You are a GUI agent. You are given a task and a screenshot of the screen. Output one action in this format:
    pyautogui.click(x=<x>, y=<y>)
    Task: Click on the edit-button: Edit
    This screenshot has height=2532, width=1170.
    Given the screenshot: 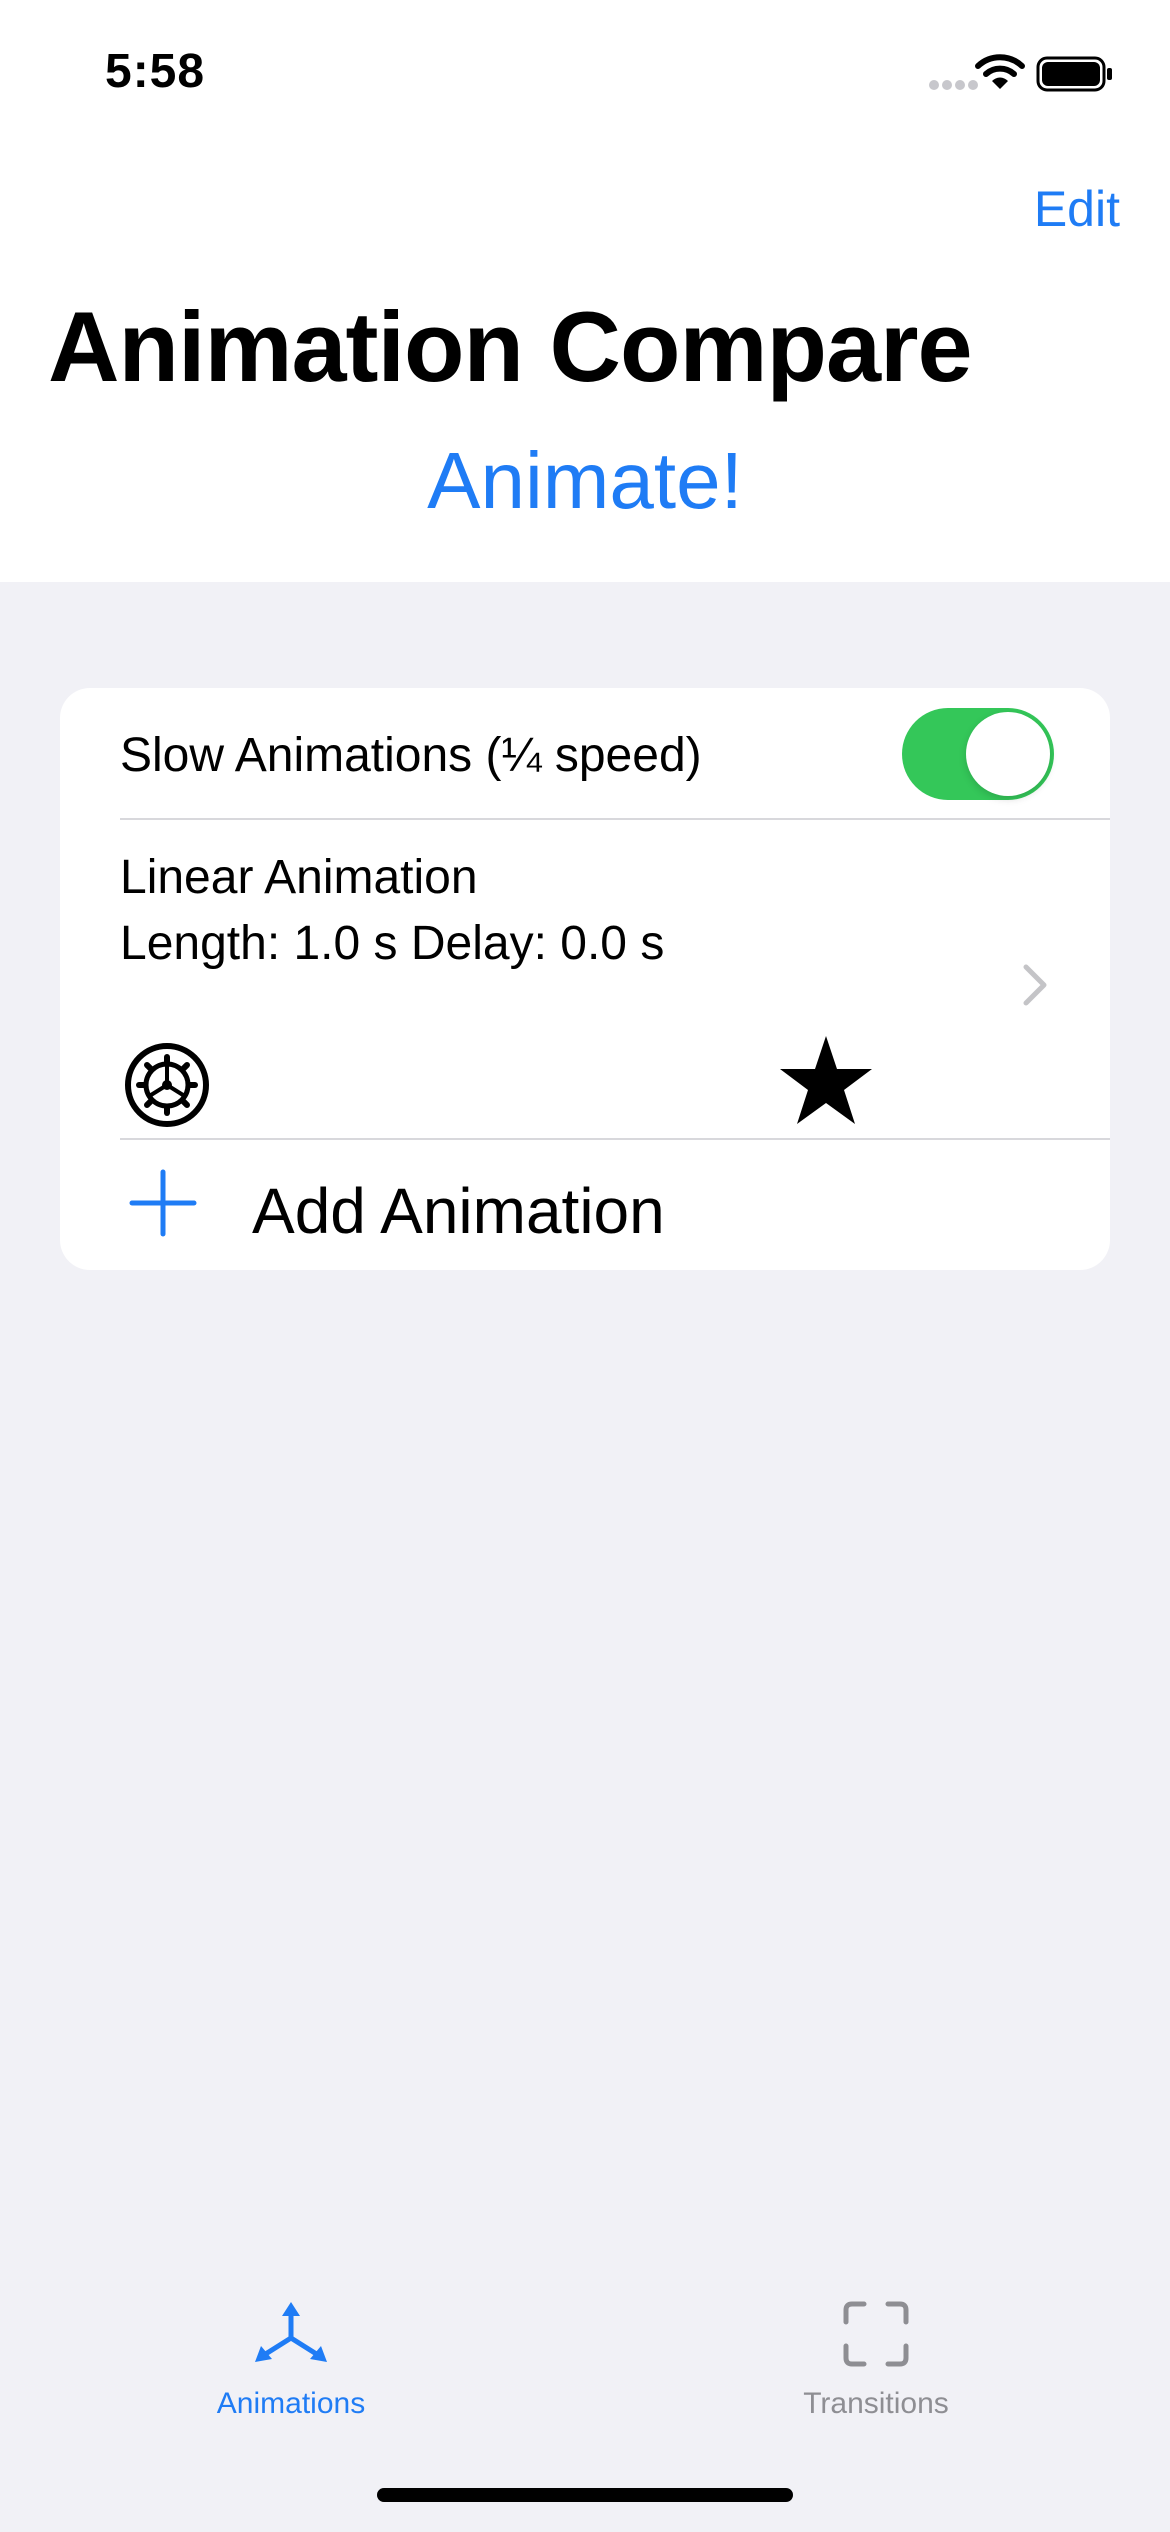 What is the action you would take?
    pyautogui.click(x=1077, y=209)
    